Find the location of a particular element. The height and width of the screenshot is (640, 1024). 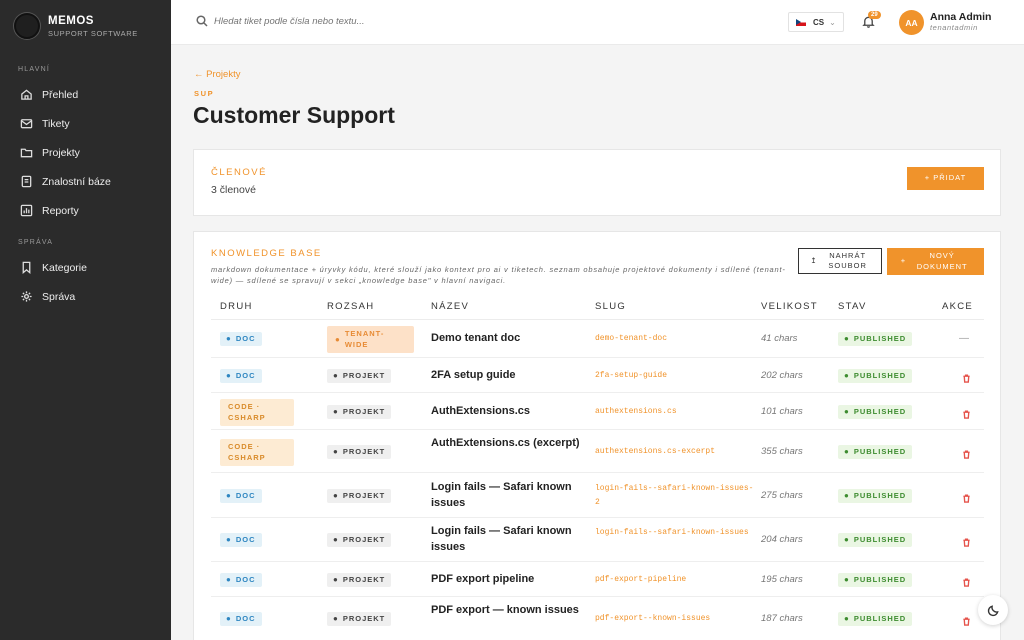

doc-name: Demo tenant doc is located at coordinates (508, 339).